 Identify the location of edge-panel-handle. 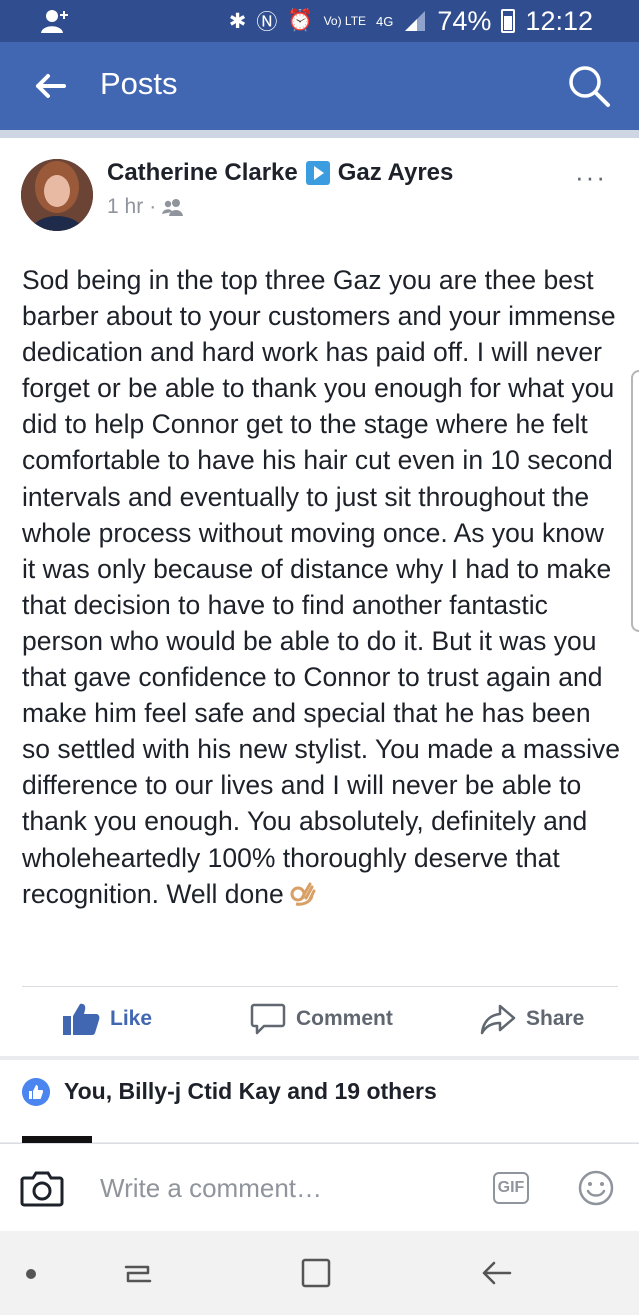
(635, 501).